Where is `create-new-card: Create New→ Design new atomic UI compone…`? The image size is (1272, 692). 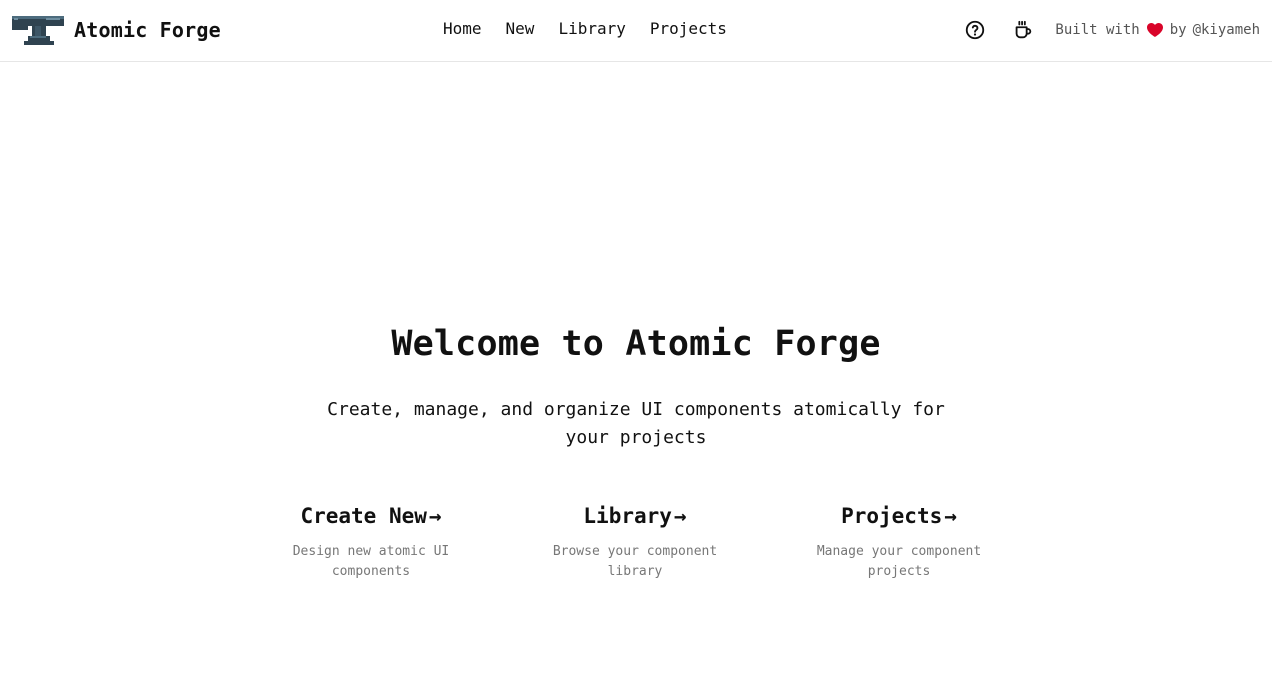
create-new-card: Create New→ Design new atomic UI compone… is located at coordinates (371, 542).